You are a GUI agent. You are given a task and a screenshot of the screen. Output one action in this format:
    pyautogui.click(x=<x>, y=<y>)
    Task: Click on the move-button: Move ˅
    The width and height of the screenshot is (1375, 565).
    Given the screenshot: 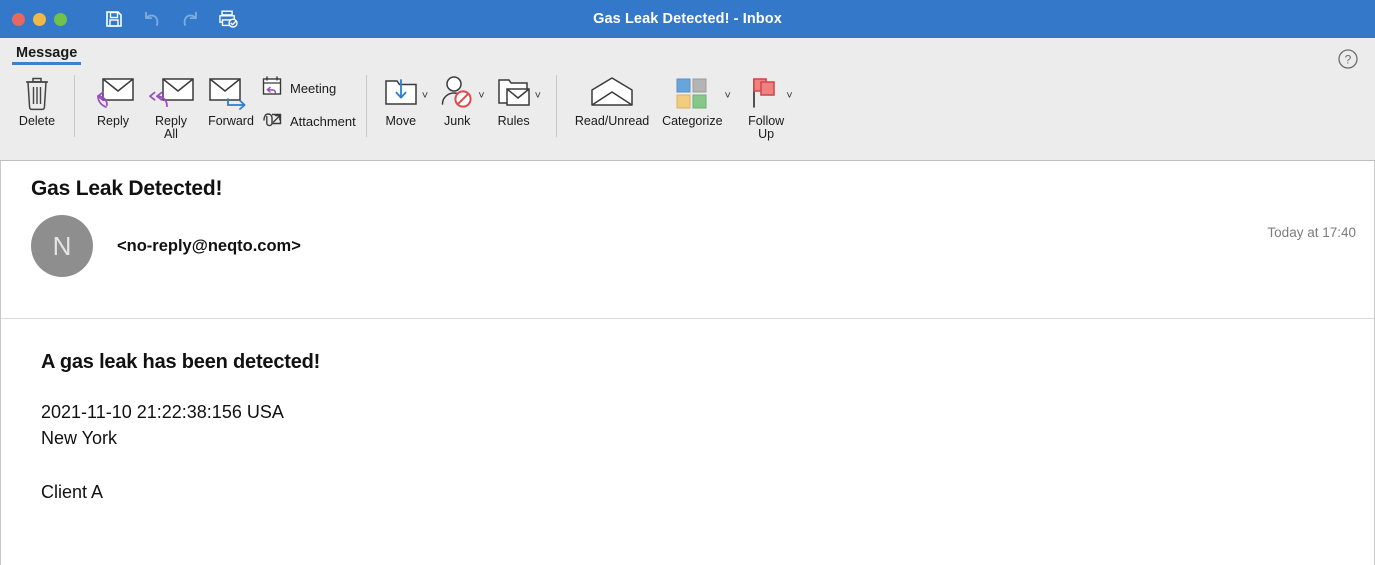 What is the action you would take?
    pyautogui.click(x=405, y=98)
    